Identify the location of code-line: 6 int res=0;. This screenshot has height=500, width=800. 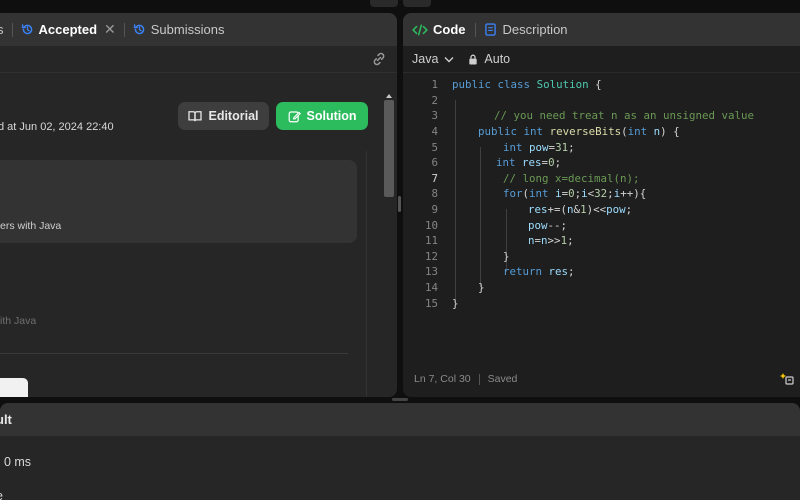
(601, 163).